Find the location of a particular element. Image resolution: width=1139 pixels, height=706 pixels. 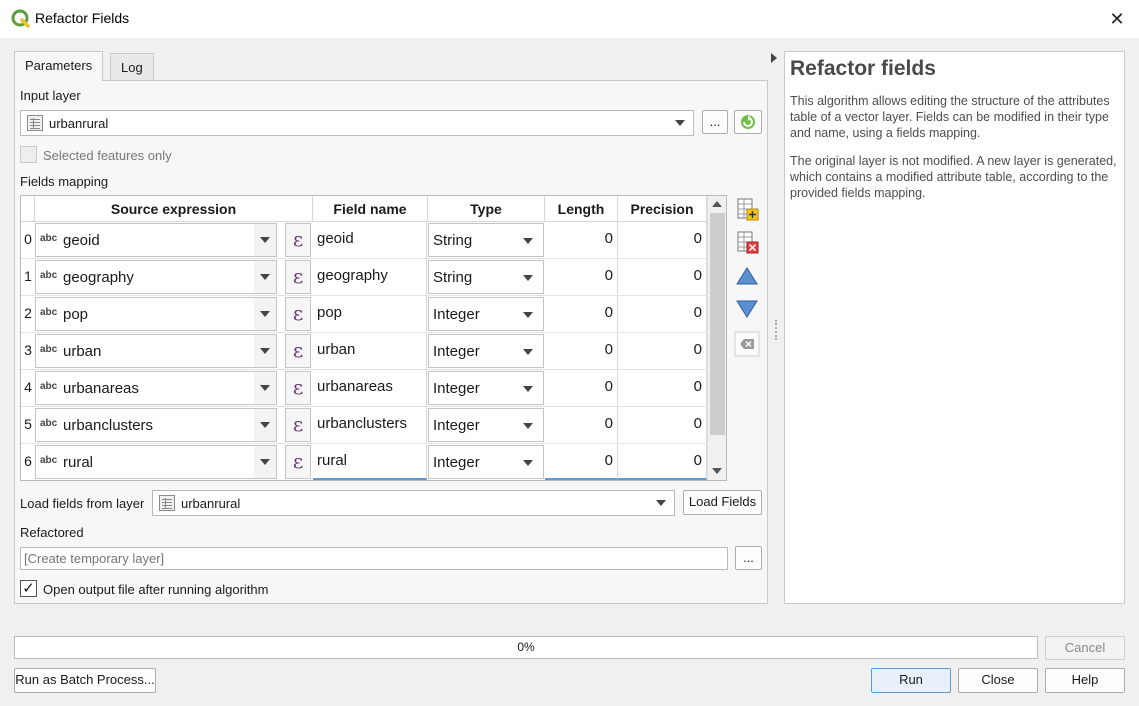

column-header-precision: Precision is located at coordinates (662, 209).